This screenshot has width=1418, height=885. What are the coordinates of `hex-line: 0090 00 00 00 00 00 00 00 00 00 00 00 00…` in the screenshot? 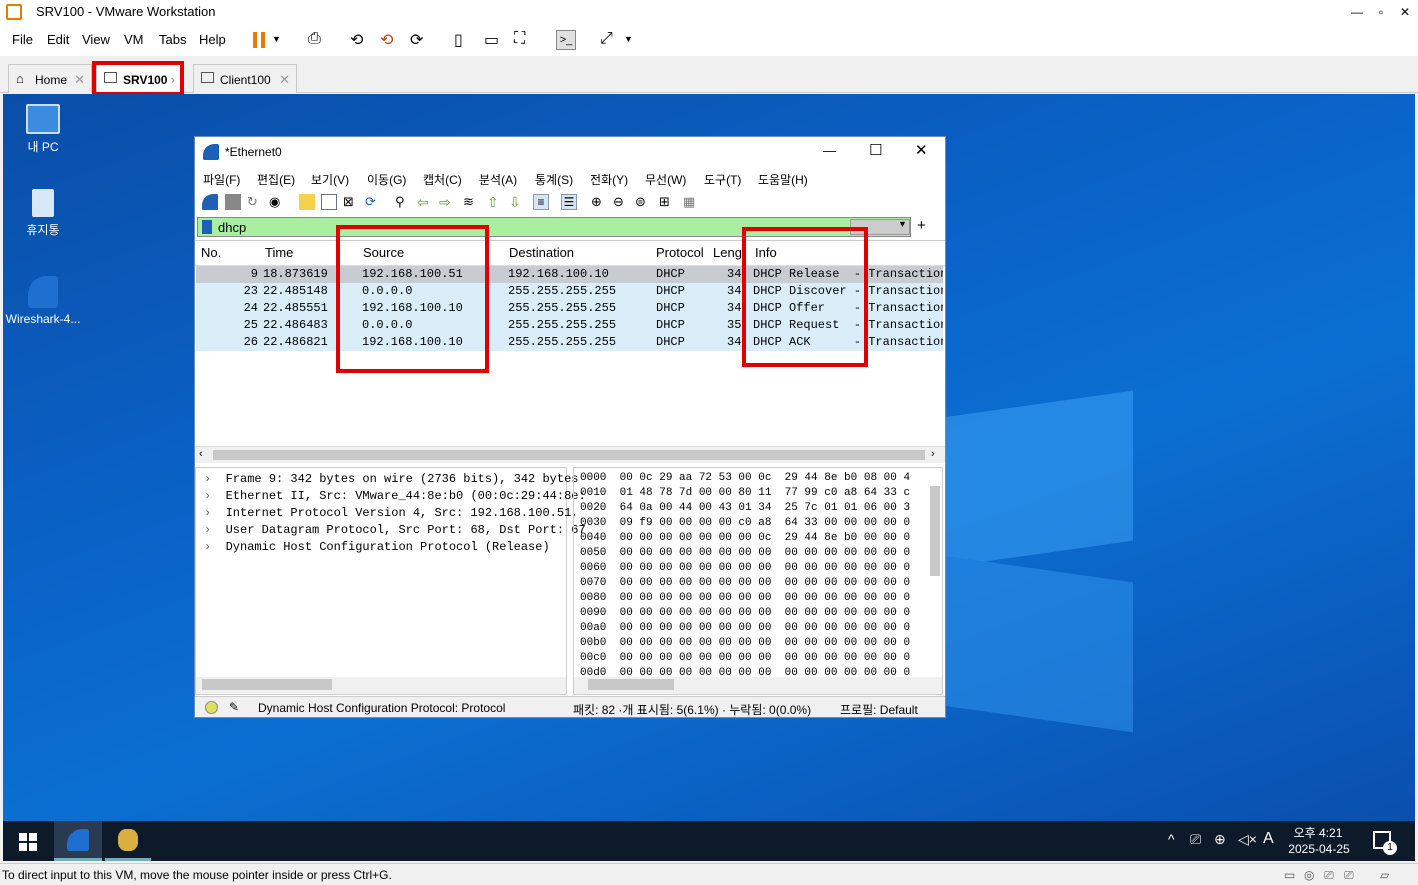 It's located at (745, 613).